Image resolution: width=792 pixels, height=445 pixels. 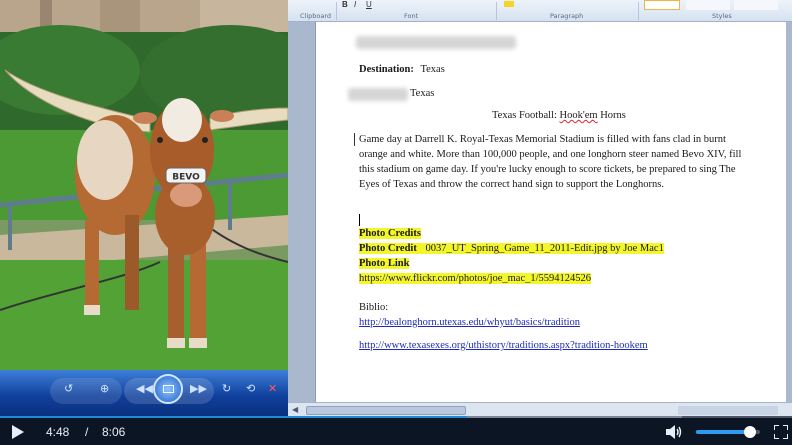 What do you see at coordinates (104, 388) in the screenshot?
I see `magnifier-icon: ⊕` at bounding box center [104, 388].